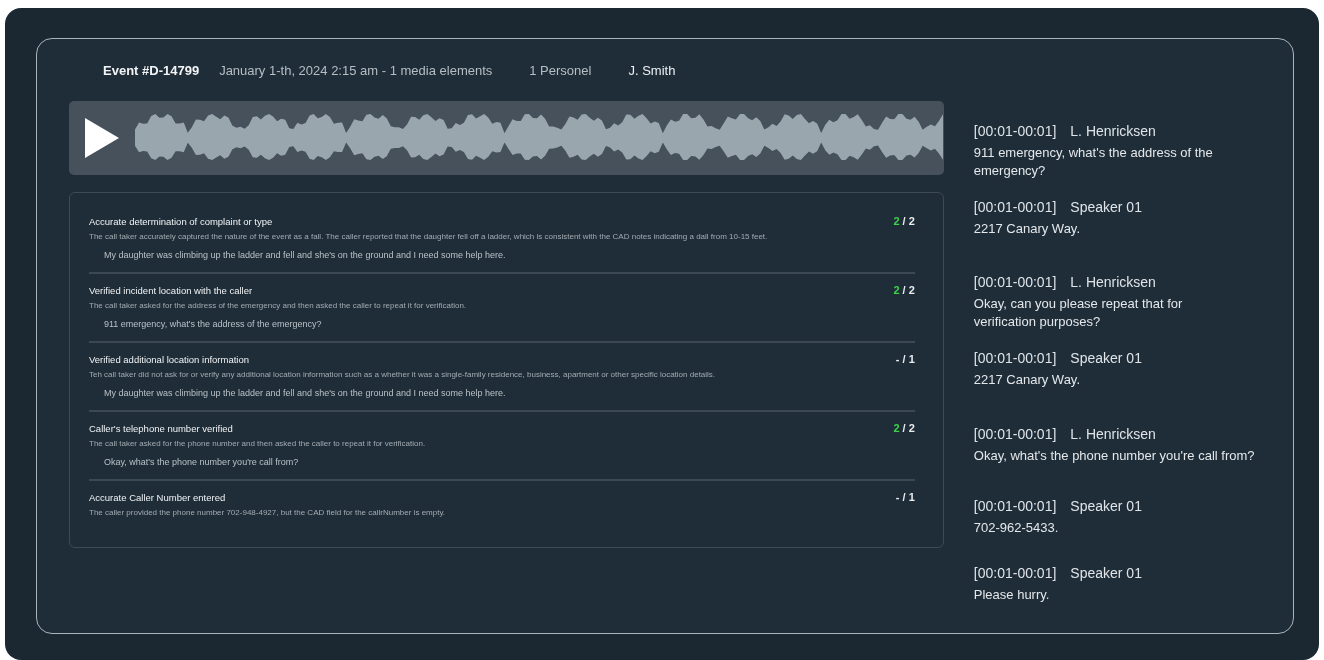 The height and width of the screenshot is (660, 1324). What do you see at coordinates (181, 221) in the screenshot?
I see `criterion-title: Accurate determination of complaint or type` at bounding box center [181, 221].